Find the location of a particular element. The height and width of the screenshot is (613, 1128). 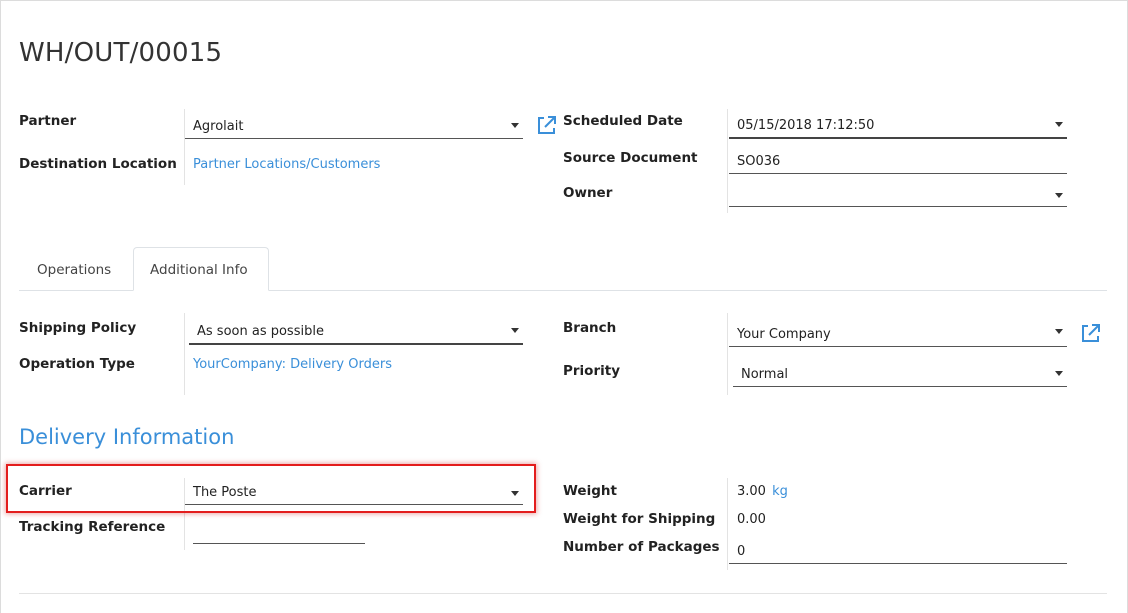

shipping-policy-value: As soon as possible is located at coordinates (260, 331).